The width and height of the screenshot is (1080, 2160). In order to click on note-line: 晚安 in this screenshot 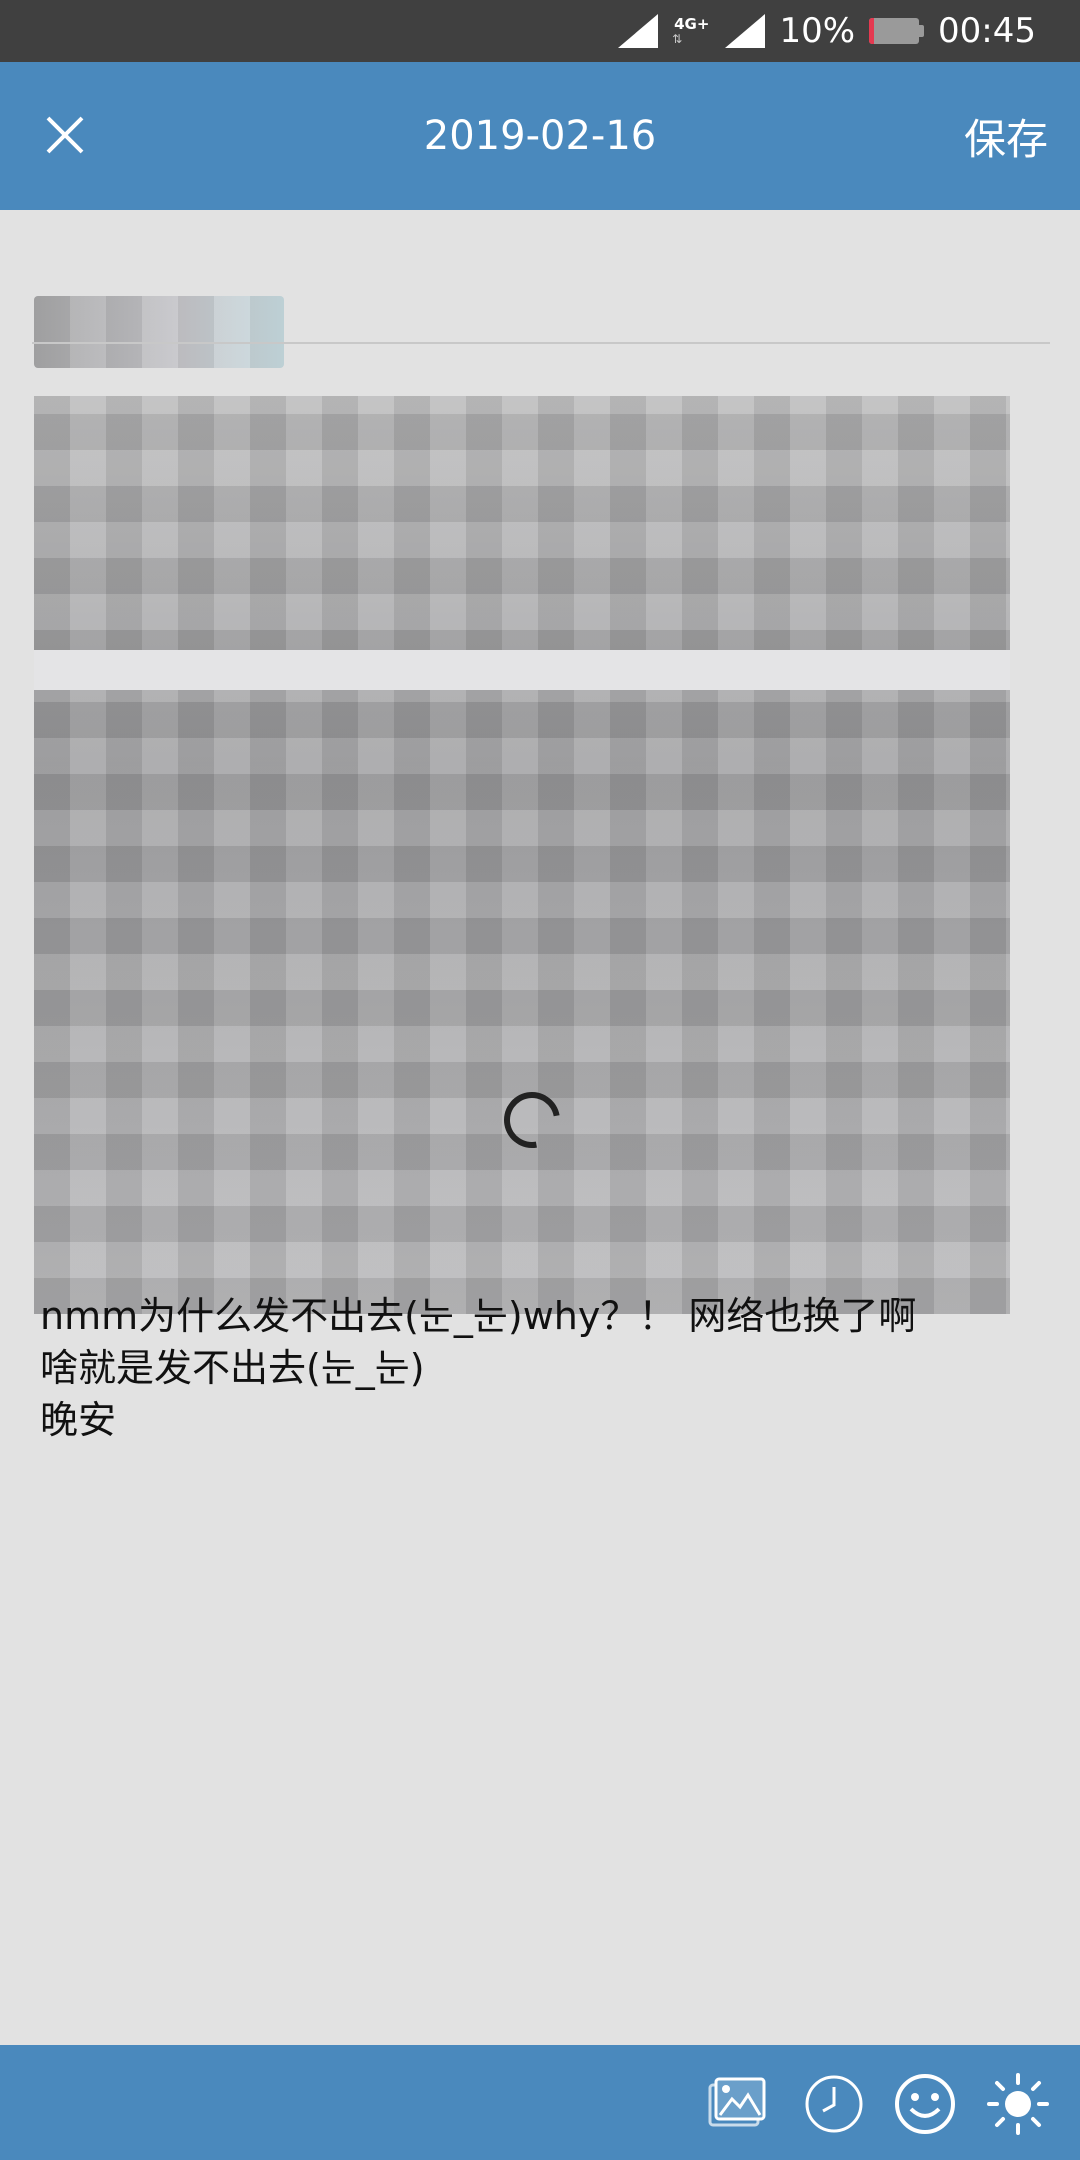, I will do `click(78, 1420)`.